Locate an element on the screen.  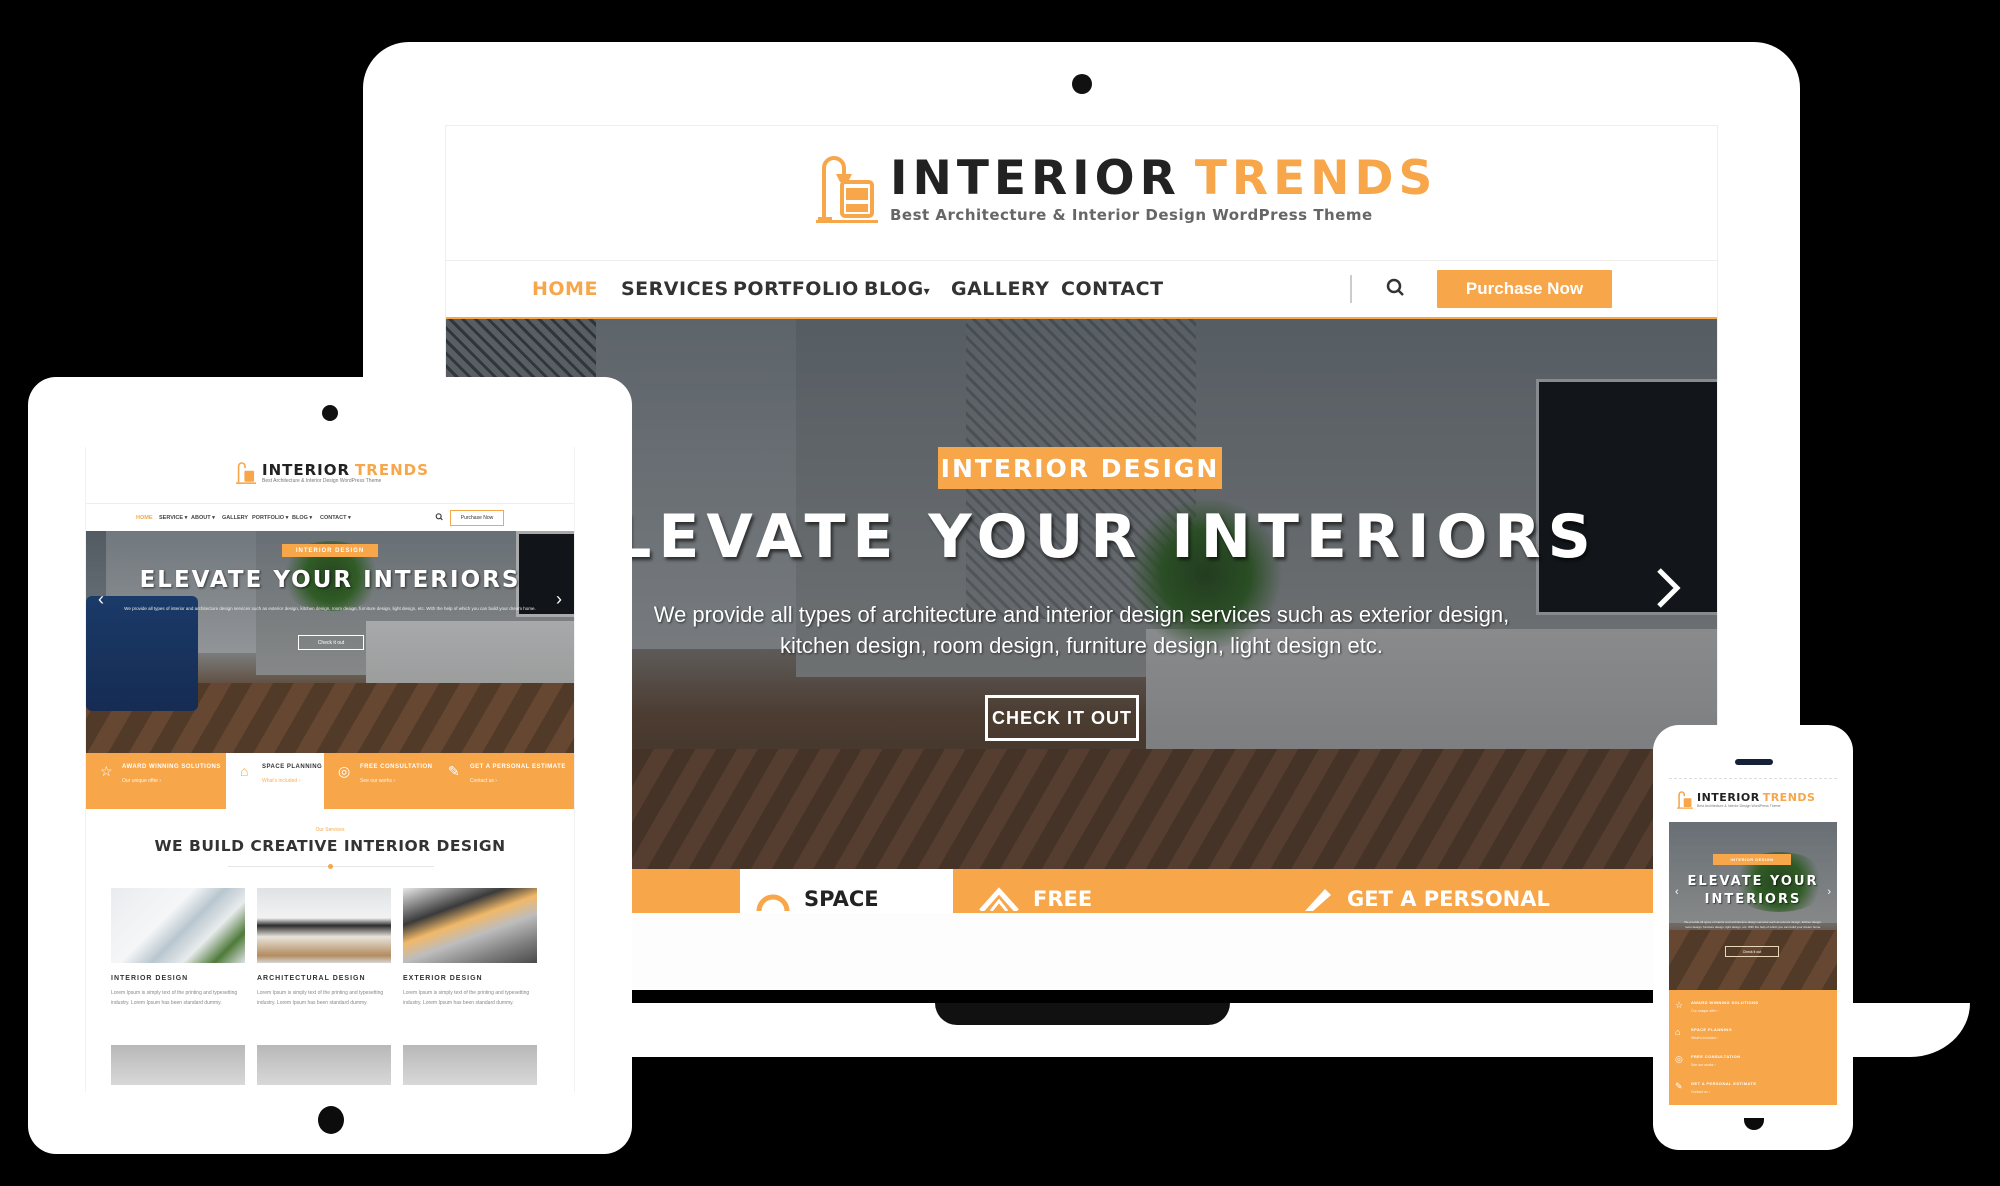
laptop-trackpad-notch is located at coordinates (1082, 1014).